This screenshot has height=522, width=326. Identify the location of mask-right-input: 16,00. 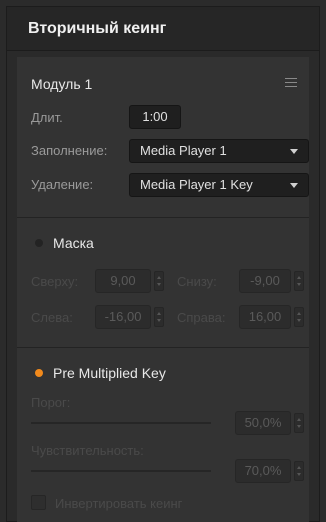
(265, 317).